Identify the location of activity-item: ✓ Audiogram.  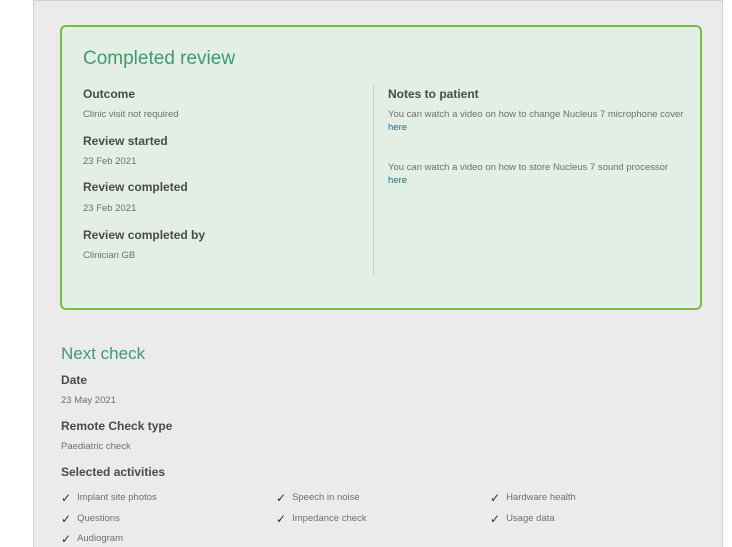
(92, 538).